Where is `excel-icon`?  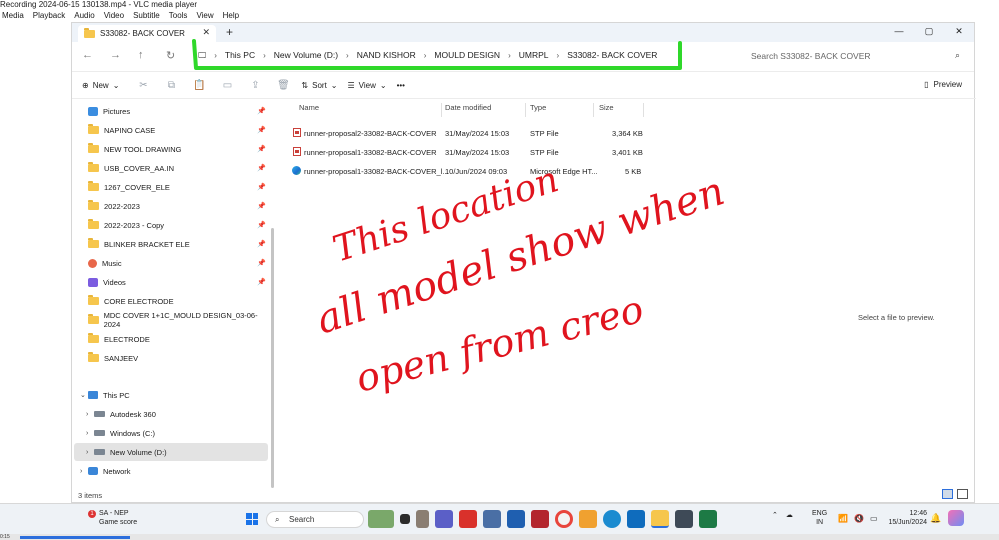 excel-icon is located at coordinates (708, 519).